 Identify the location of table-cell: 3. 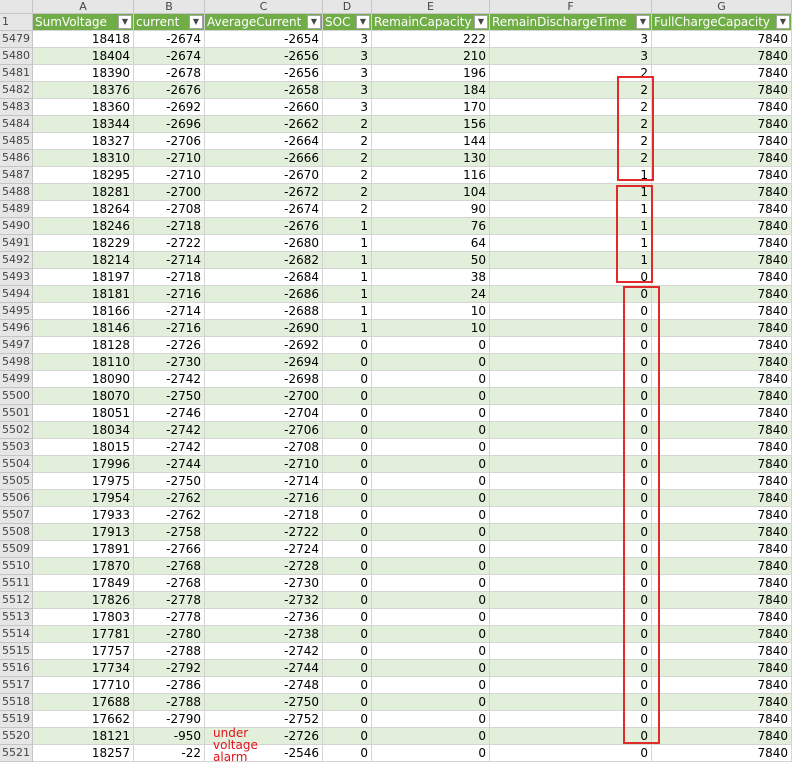
(347, 90).